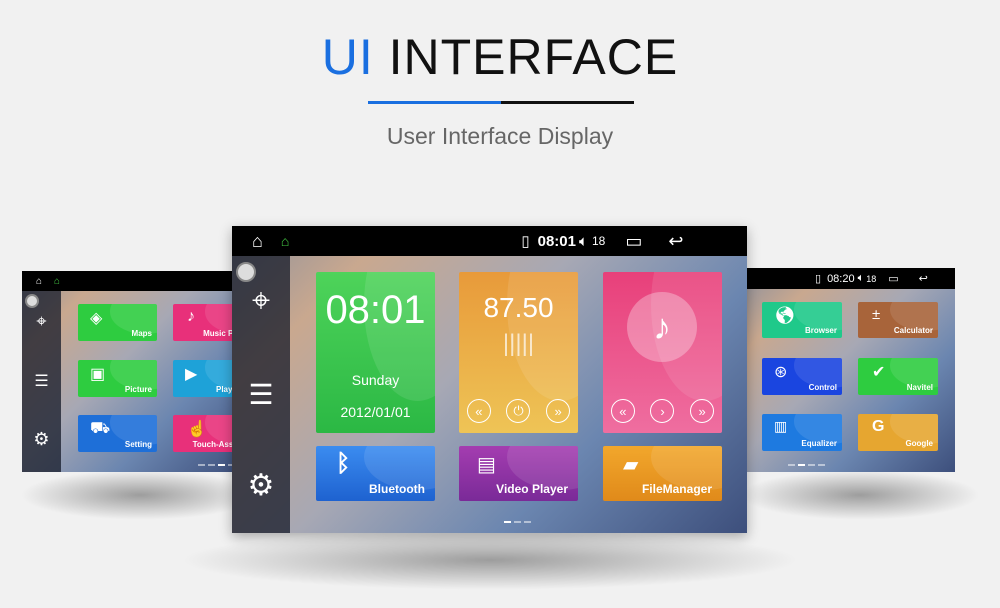 This screenshot has height=608, width=1000. I want to click on title-accent: UI, so click(347, 57).